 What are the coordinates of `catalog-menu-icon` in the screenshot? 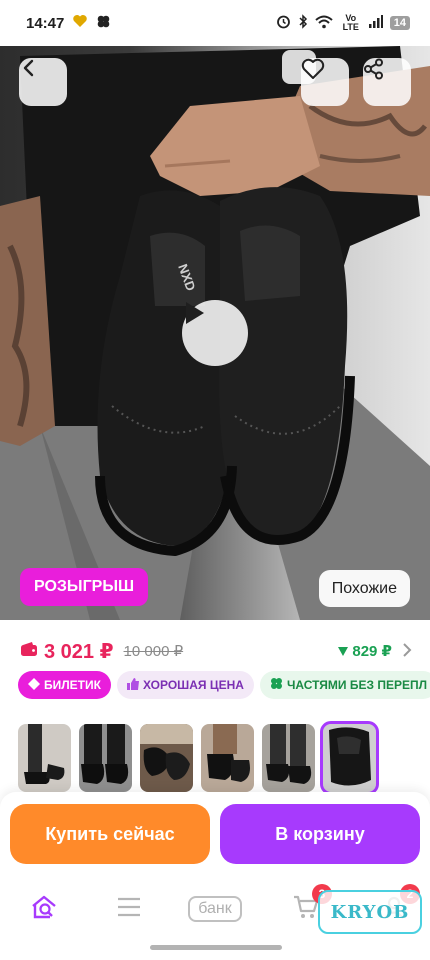 It's located at (129, 909).